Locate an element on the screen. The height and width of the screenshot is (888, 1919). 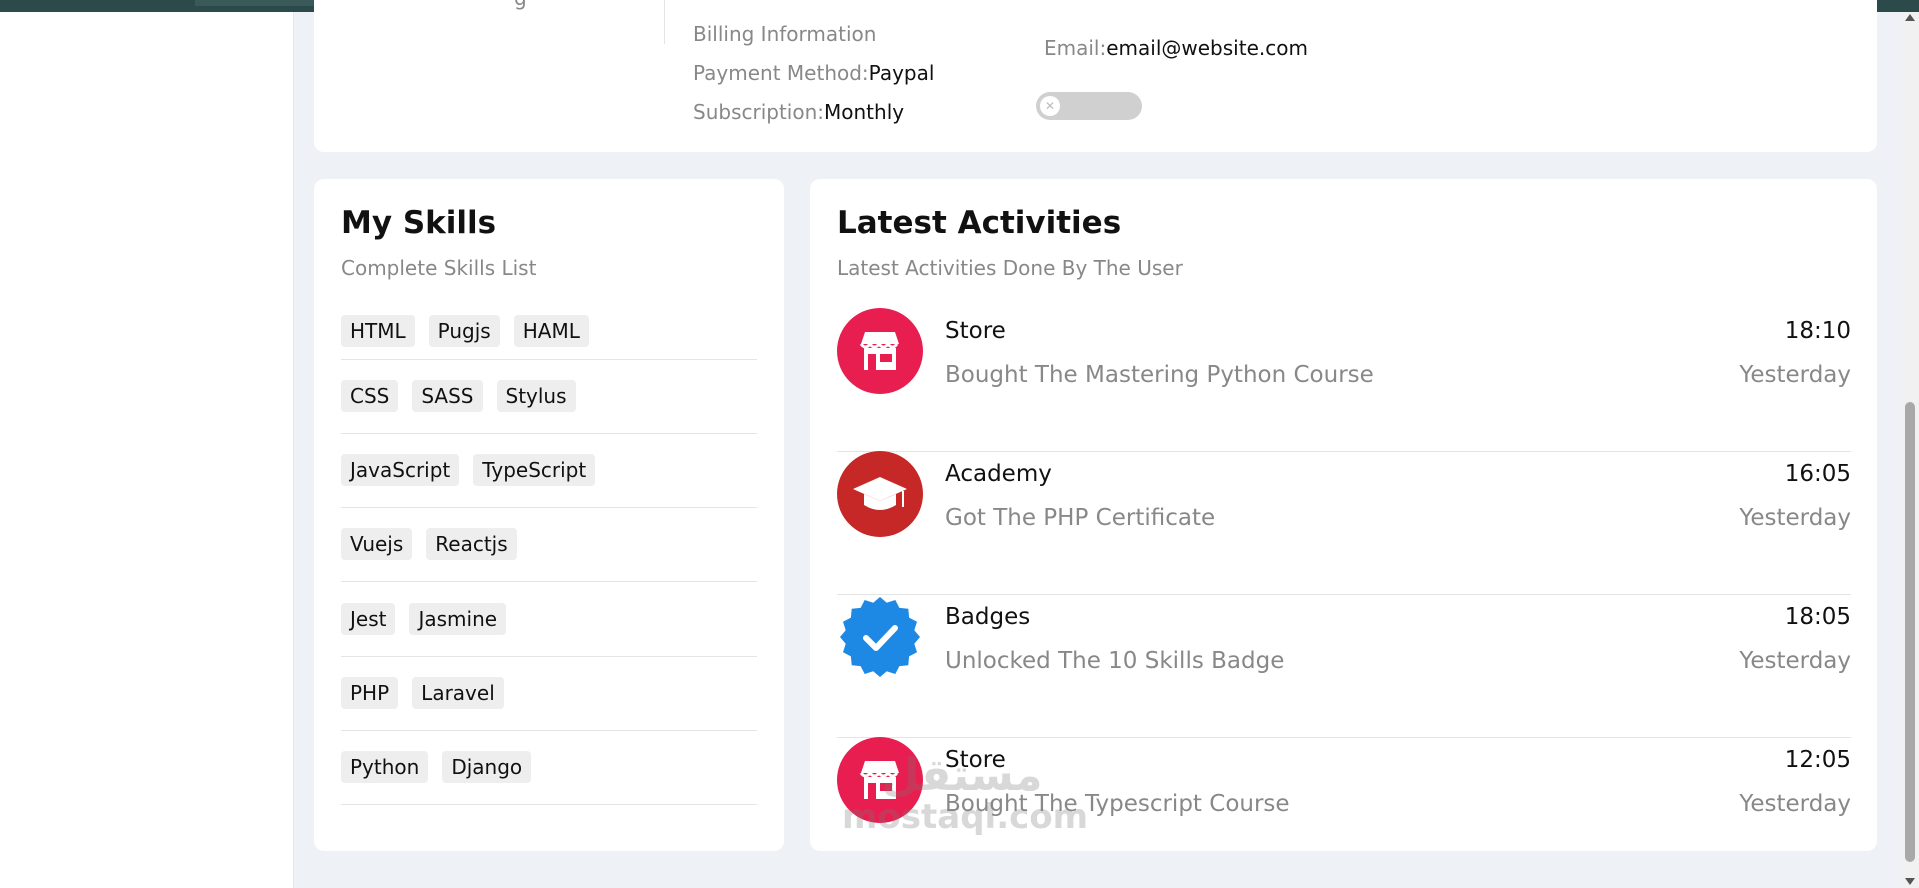
payment-method-value: Paypal is located at coordinates (901, 73).